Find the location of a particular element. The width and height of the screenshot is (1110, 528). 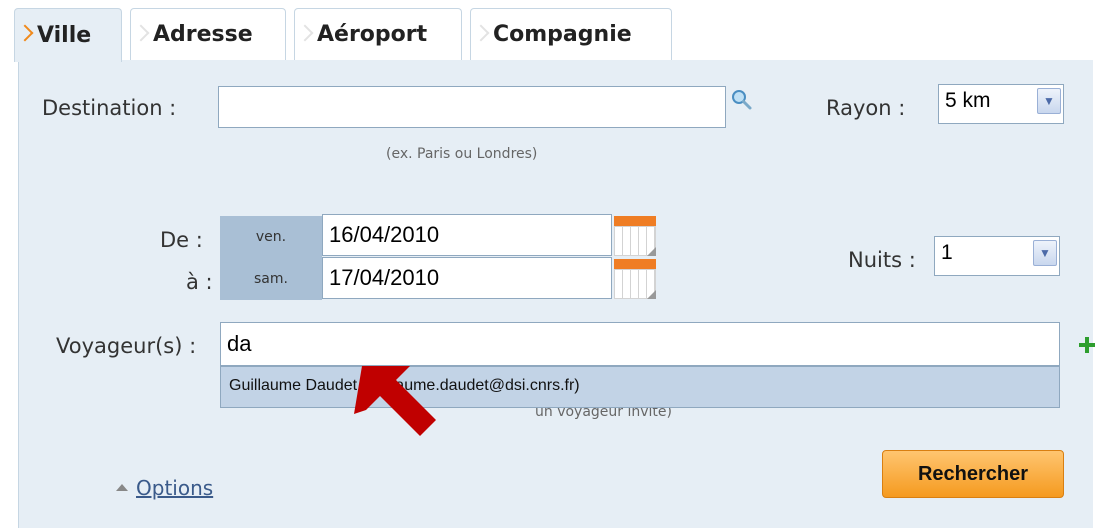

tab-adresse: Adresse is located at coordinates (208, 34).